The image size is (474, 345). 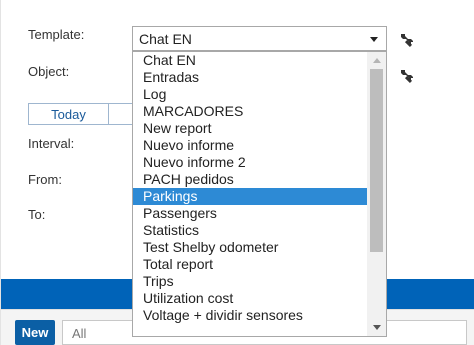 What do you see at coordinates (250, 94) in the screenshot?
I see `dropdown-option: Log` at bounding box center [250, 94].